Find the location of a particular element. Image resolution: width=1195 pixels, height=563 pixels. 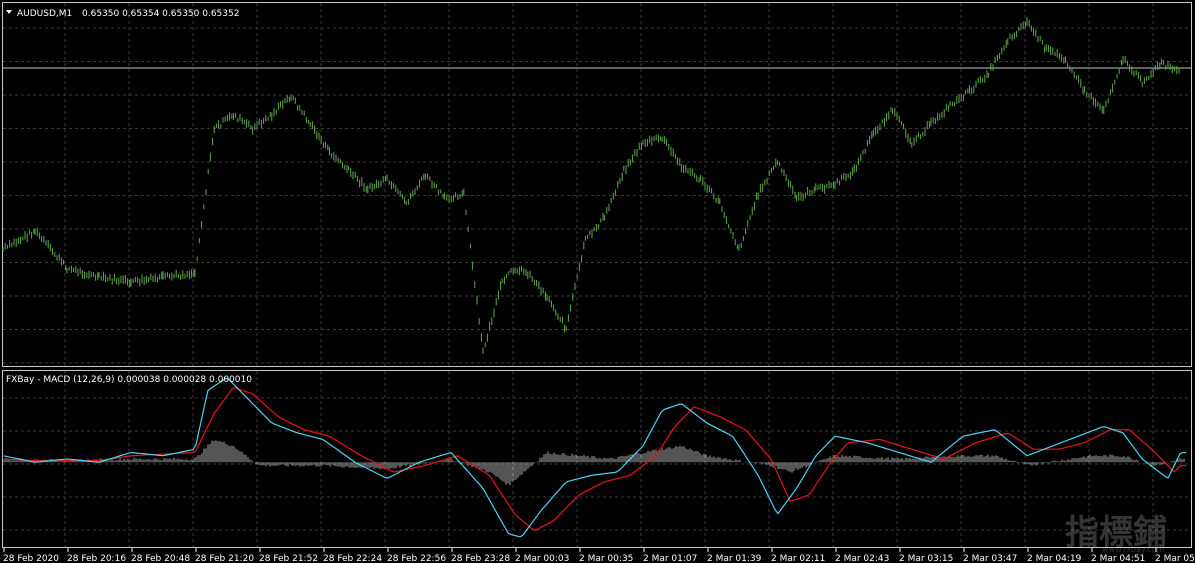

time-label: 28 Feb 23:28 is located at coordinates (480, 558).